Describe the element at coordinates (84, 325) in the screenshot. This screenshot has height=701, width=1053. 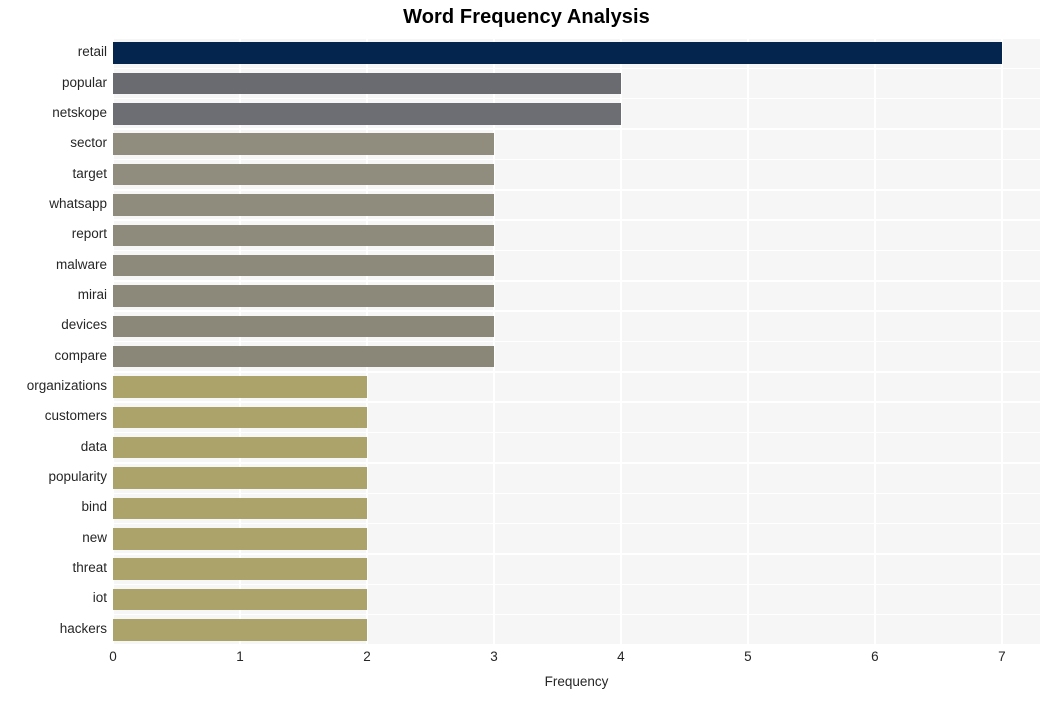
I see `y-axis-tick-label: devices` at that location.